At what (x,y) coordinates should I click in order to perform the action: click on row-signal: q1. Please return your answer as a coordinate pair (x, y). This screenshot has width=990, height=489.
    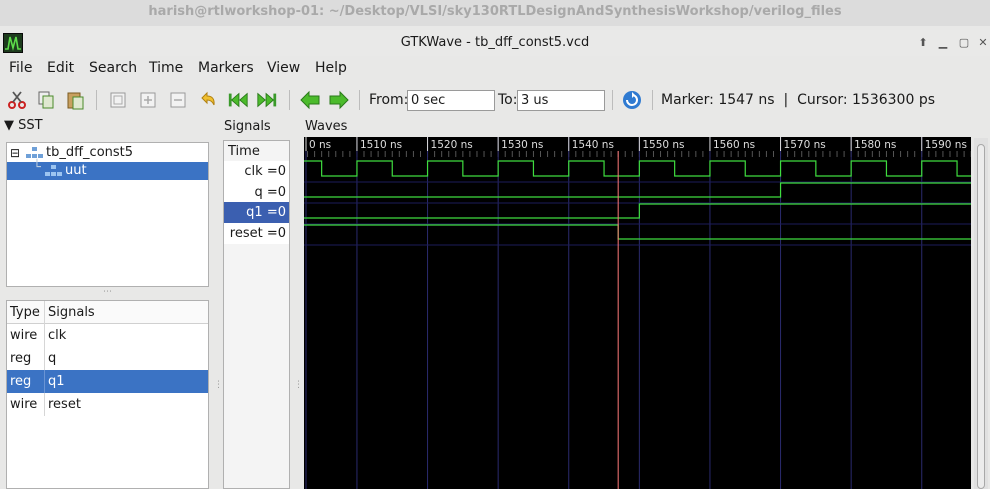
    Looking at the image, I should click on (56, 381).